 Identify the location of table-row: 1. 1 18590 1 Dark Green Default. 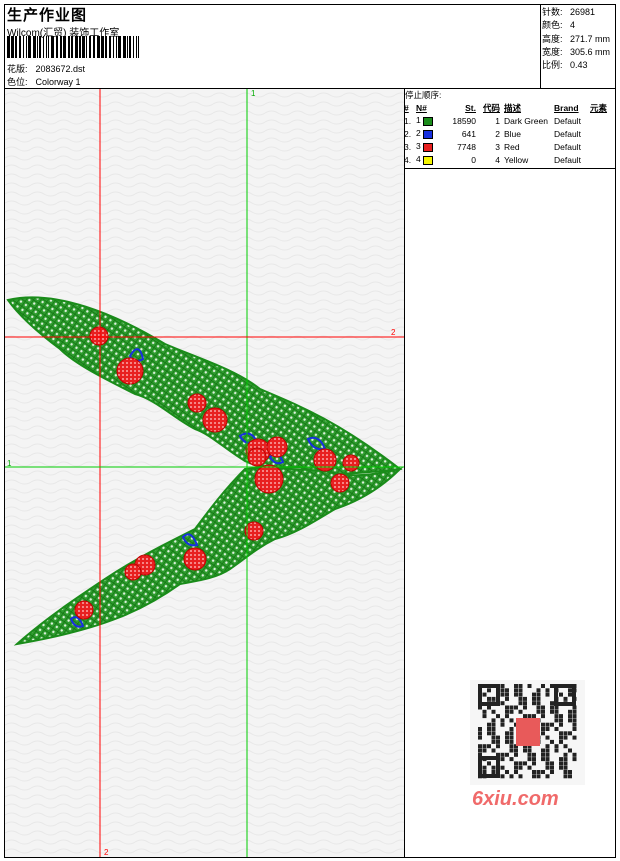
(510, 120).